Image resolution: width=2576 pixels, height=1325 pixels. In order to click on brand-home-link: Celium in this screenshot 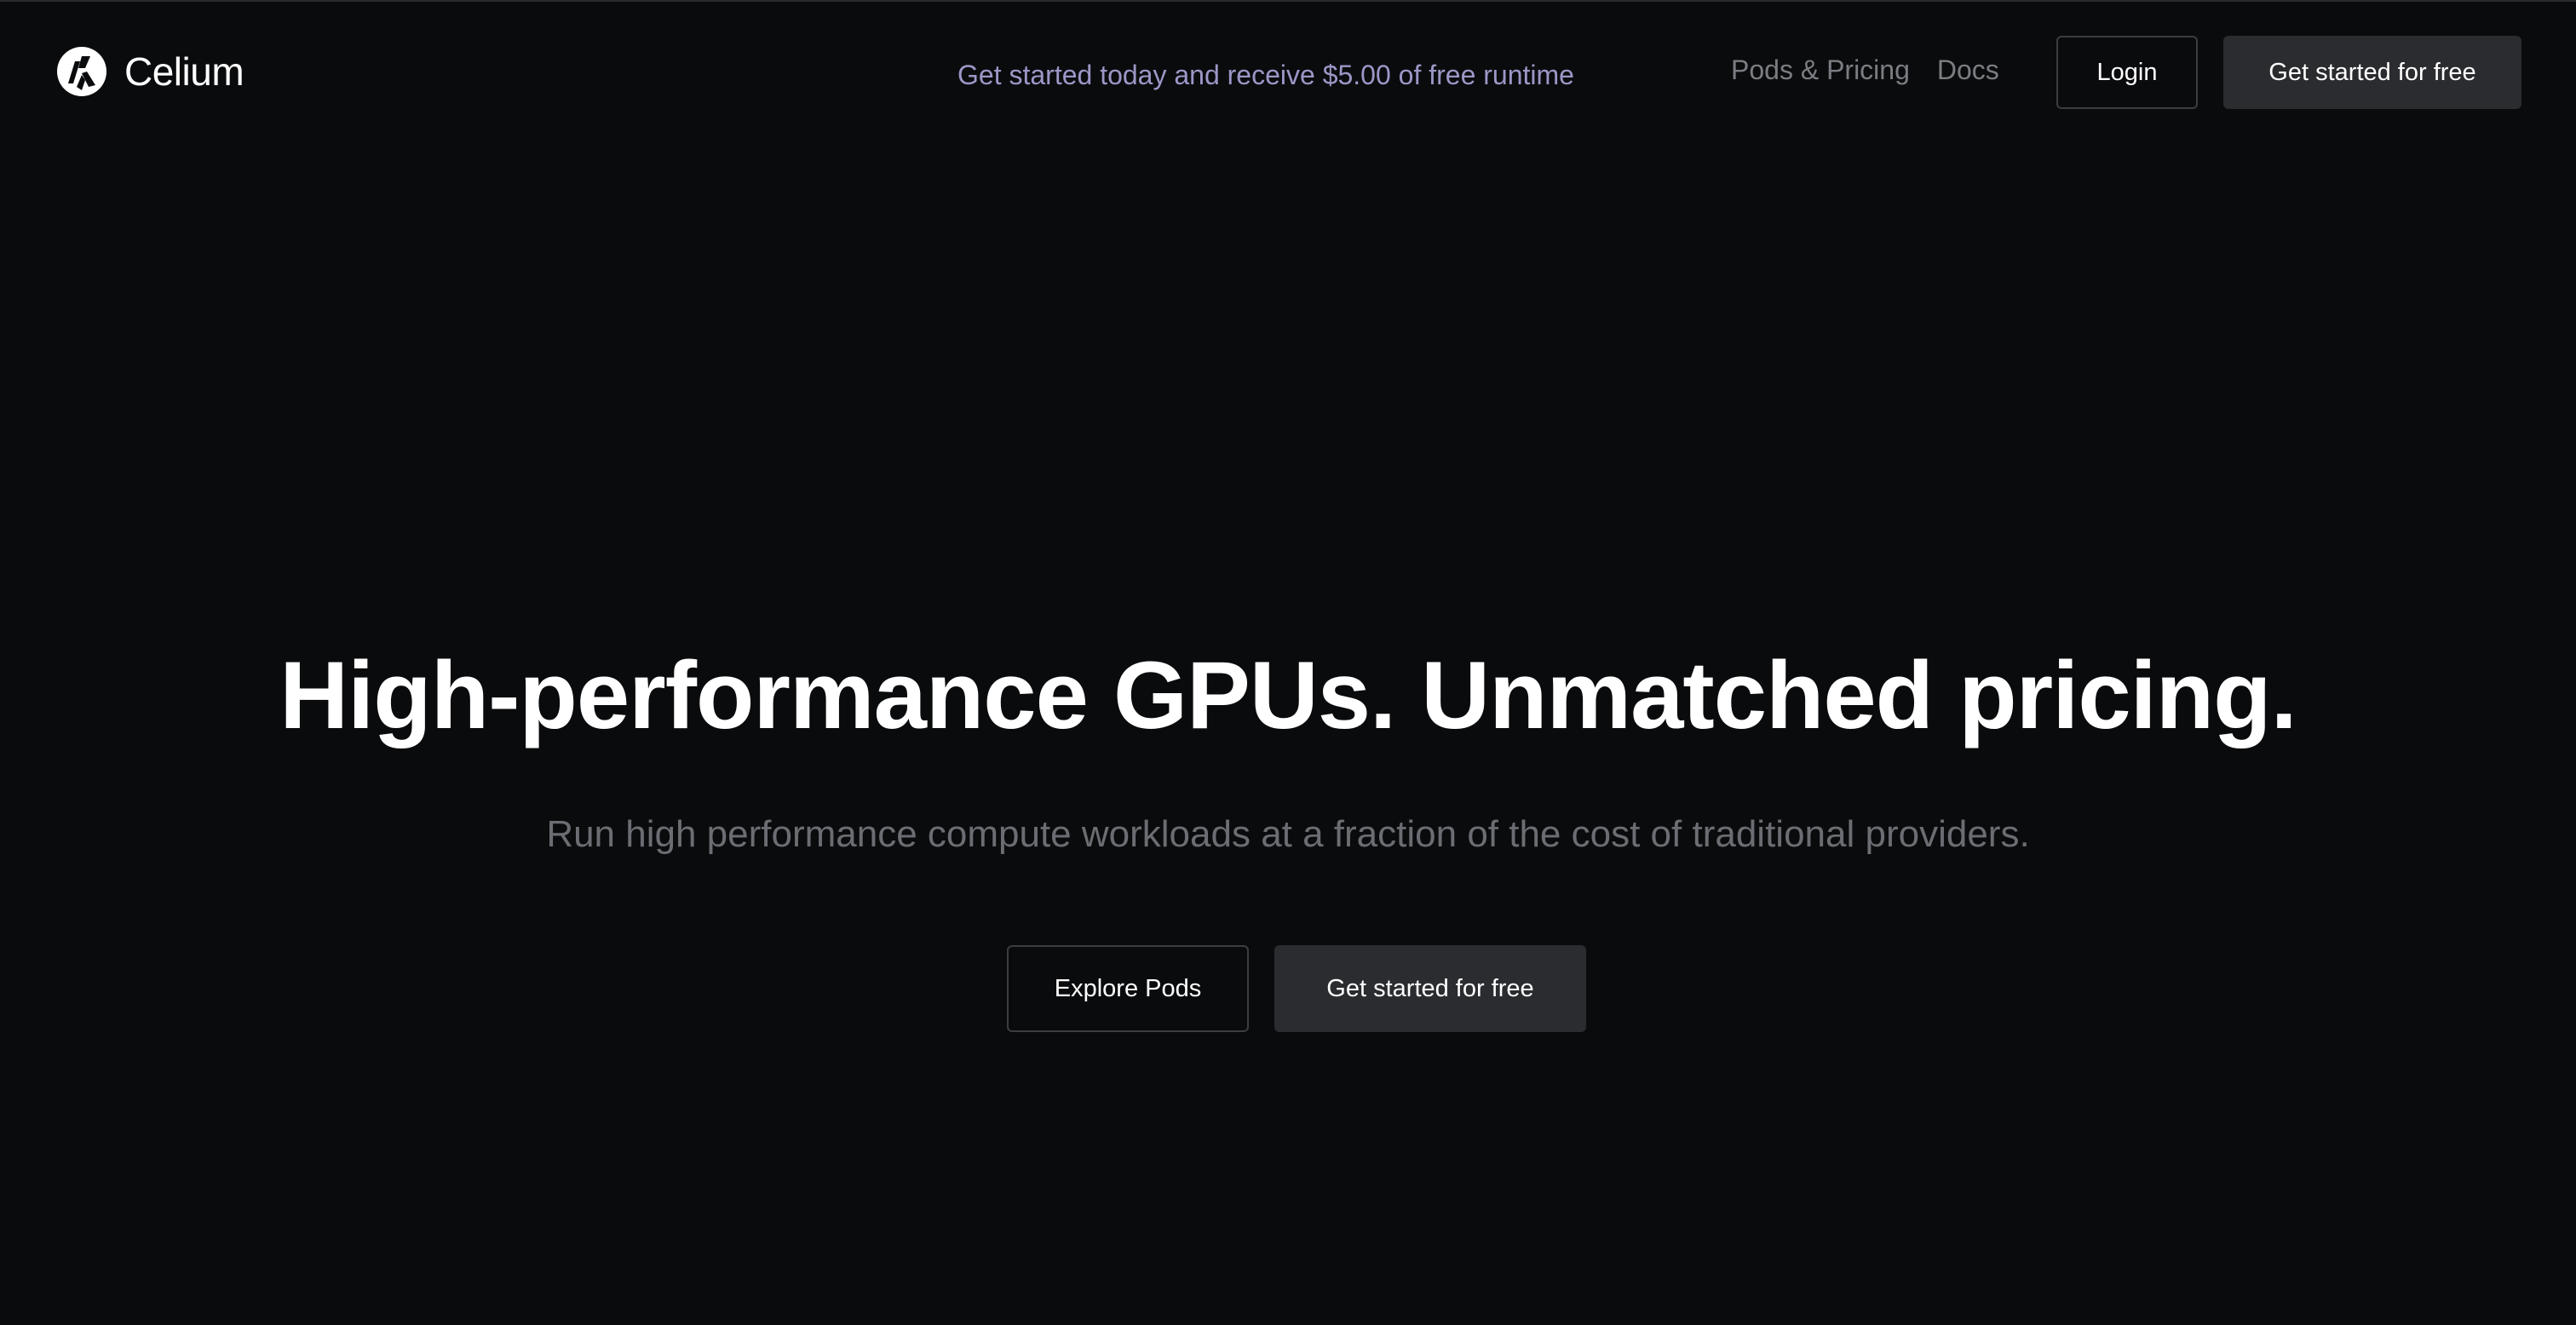, I will do `click(150, 71)`.